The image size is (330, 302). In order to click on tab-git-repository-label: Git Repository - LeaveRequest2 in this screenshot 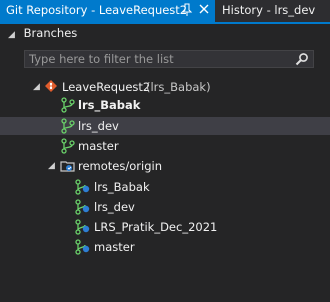, I will do `click(97, 10)`.